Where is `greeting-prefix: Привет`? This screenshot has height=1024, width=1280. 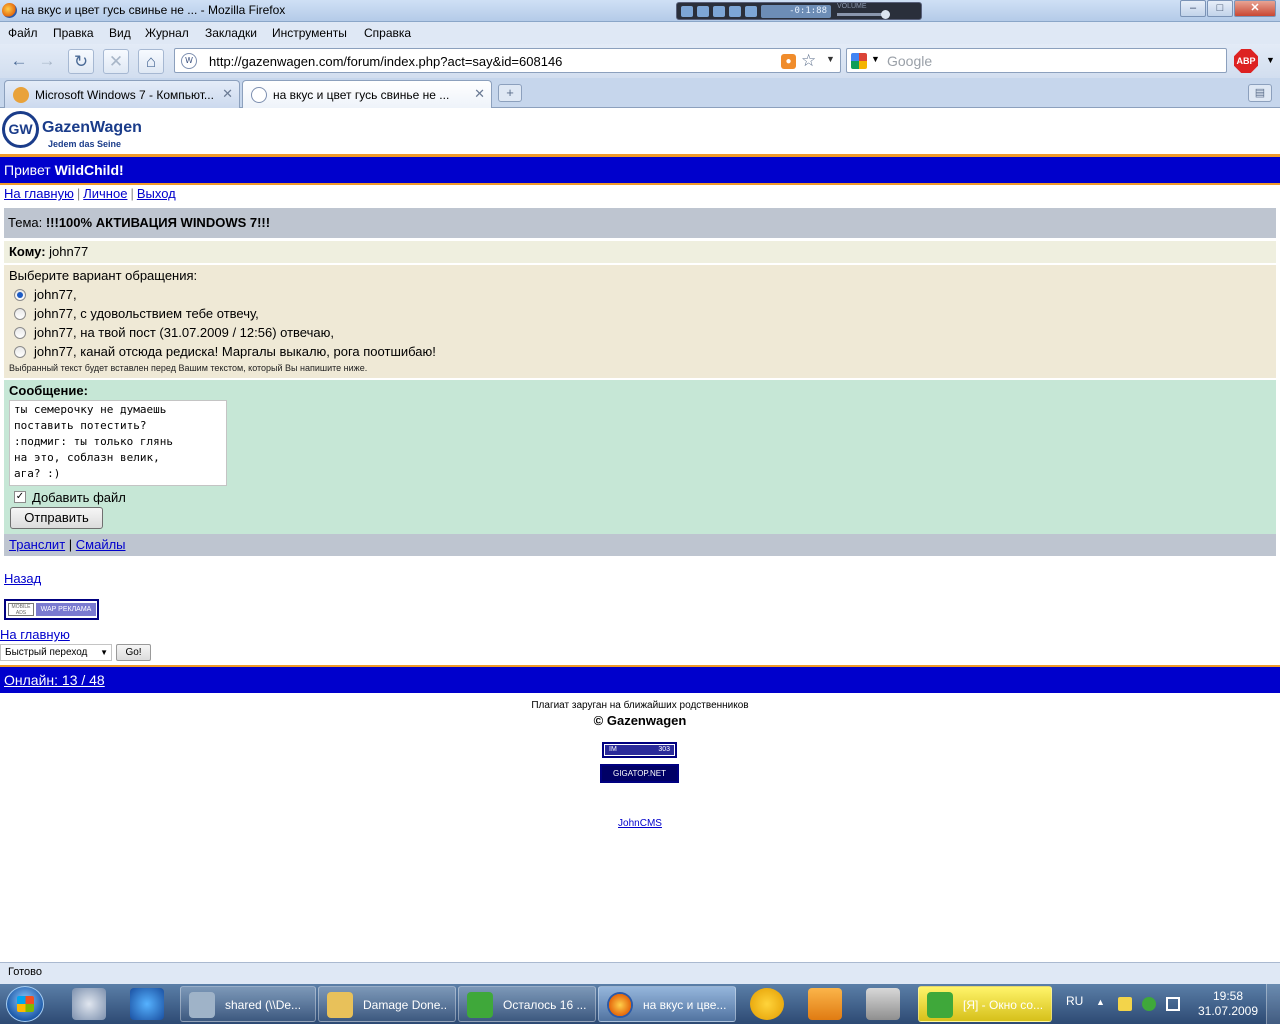
greeting-prefix: Привет is located at coordinates (29, 170).